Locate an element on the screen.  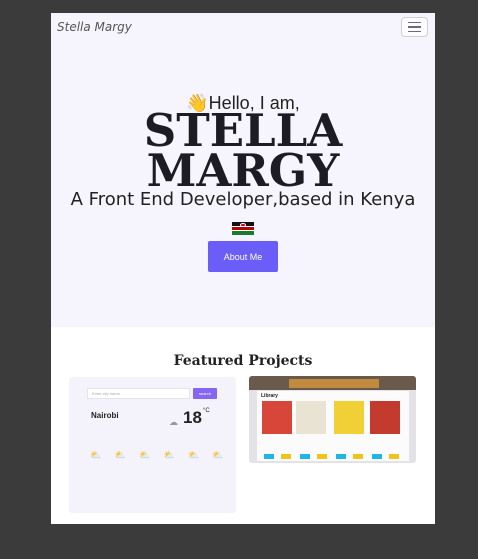
brand-logo: Stella Margy is located at coordinates (94, 27).